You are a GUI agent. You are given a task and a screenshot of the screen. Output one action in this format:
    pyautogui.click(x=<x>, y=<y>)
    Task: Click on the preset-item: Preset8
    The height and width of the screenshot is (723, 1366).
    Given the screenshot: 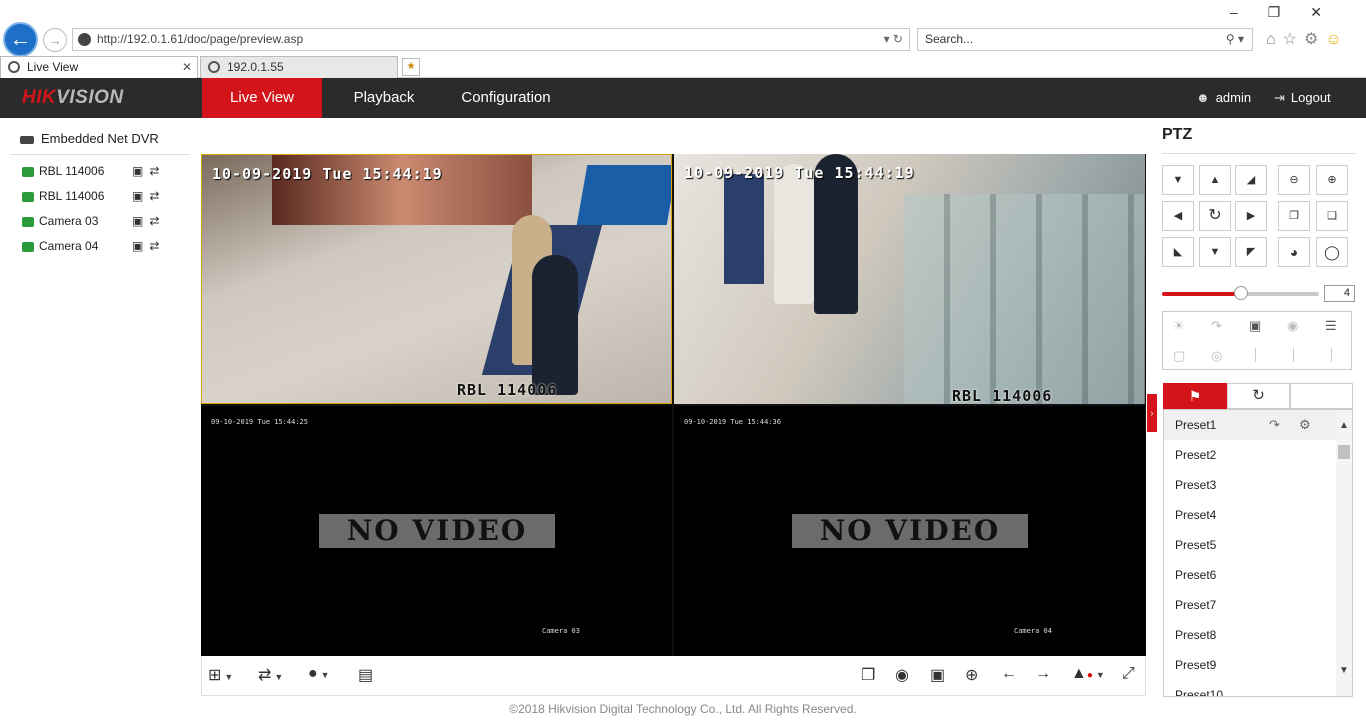 What is the action you would take?
    pyautogui.click(x=1250, y=635)
    